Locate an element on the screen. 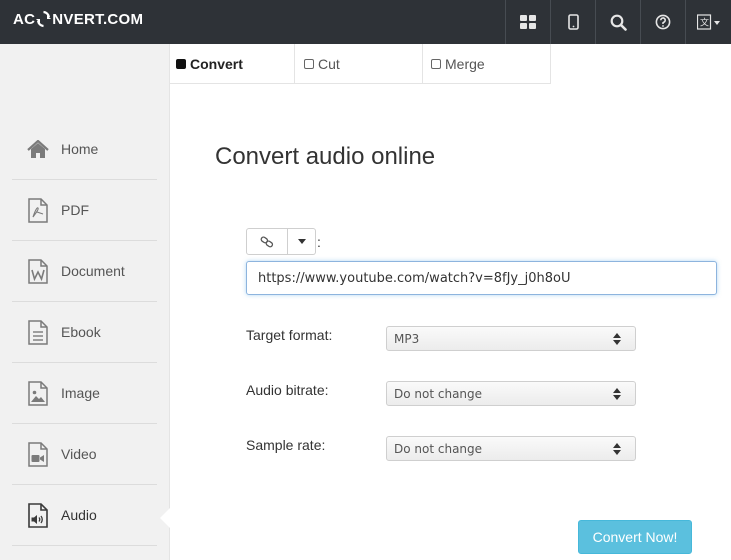  sidebar-item-label: Audio is located at coordinates (79, 515).